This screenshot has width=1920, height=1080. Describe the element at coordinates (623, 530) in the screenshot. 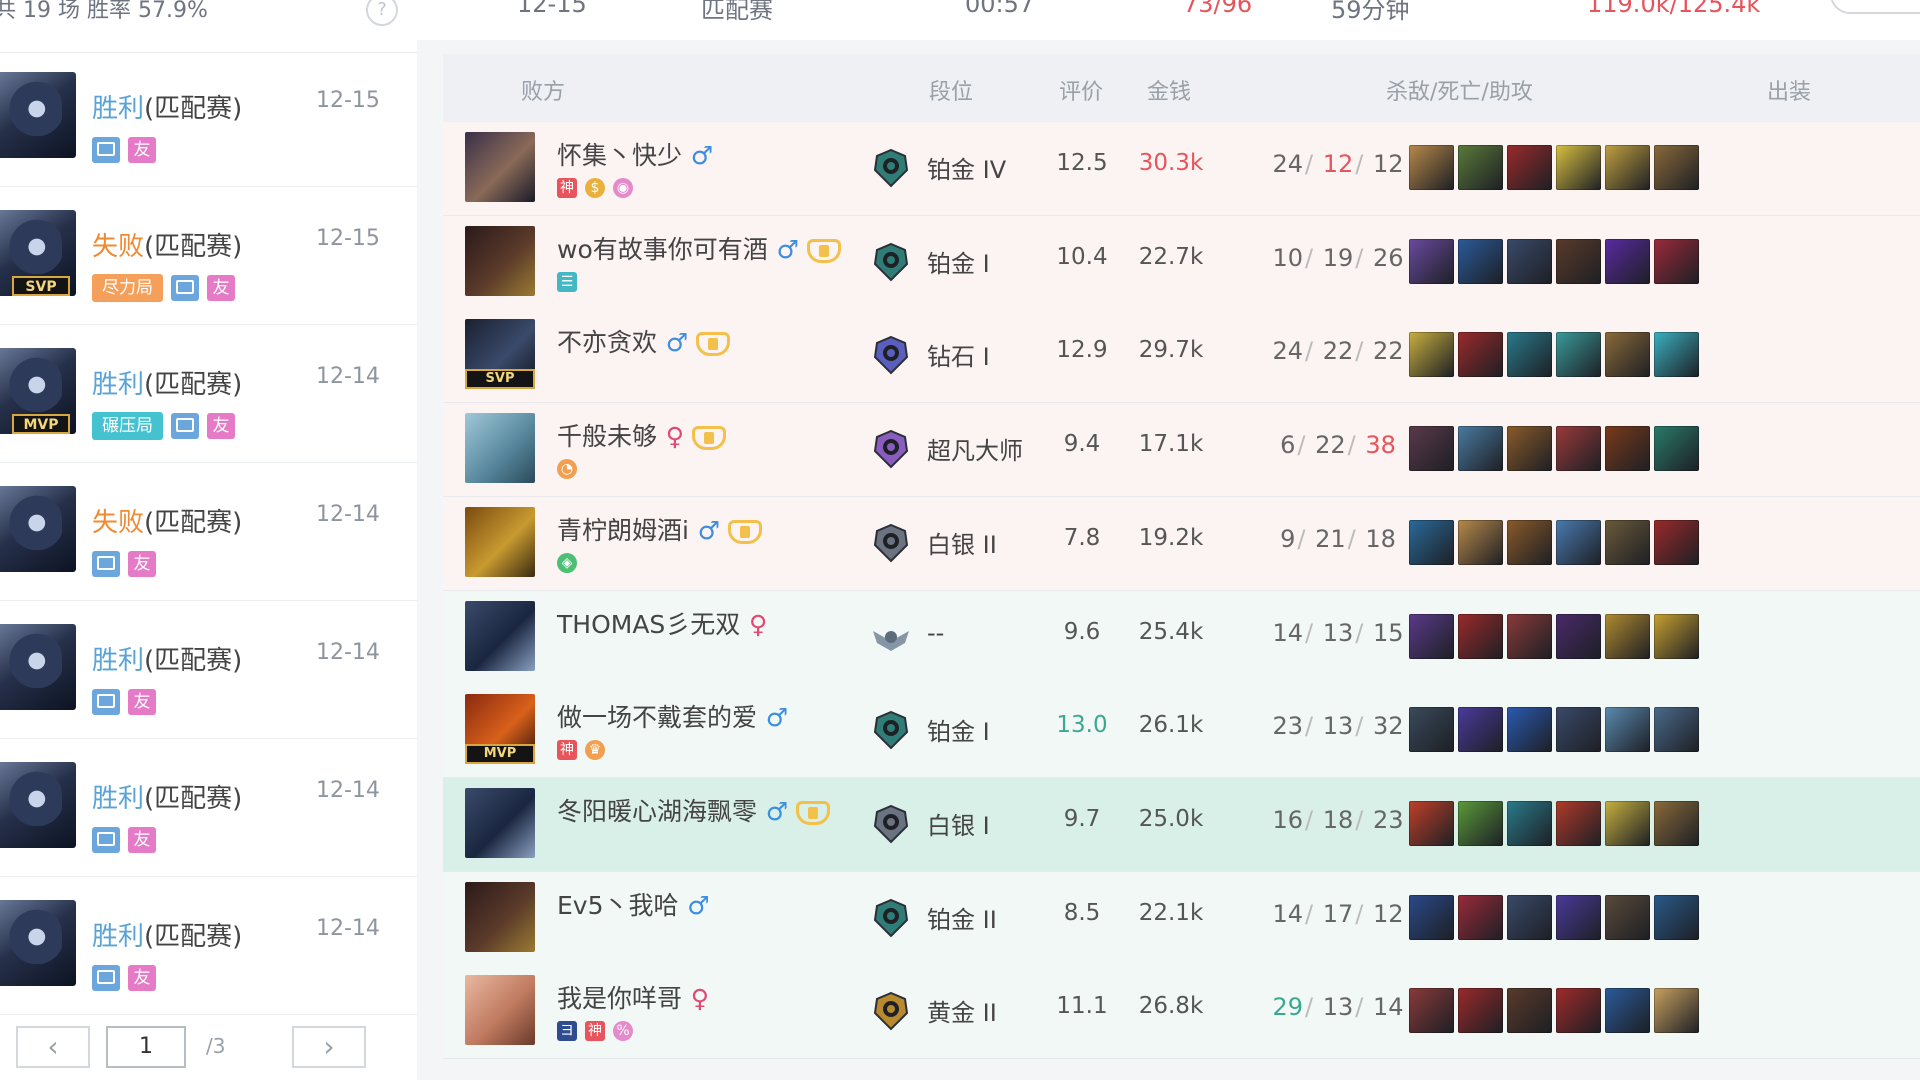

I see `player-name-text: 青柠朗姆酒i` at that location.